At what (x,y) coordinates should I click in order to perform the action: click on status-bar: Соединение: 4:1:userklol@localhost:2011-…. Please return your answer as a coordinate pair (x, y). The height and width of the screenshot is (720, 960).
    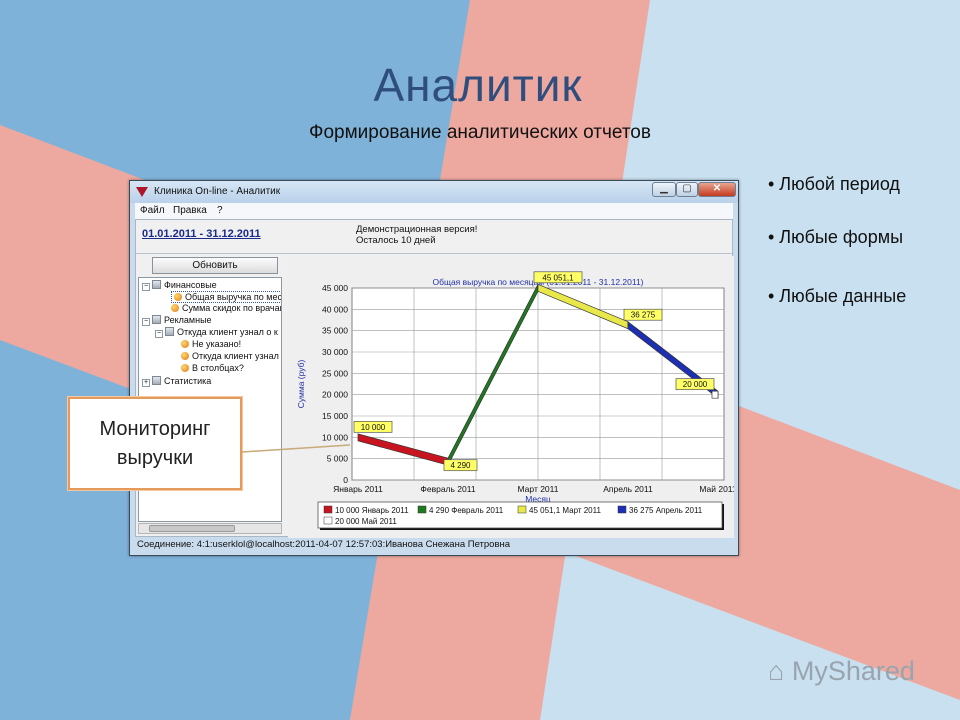
    Looking at the image, I should click on (324, 544).